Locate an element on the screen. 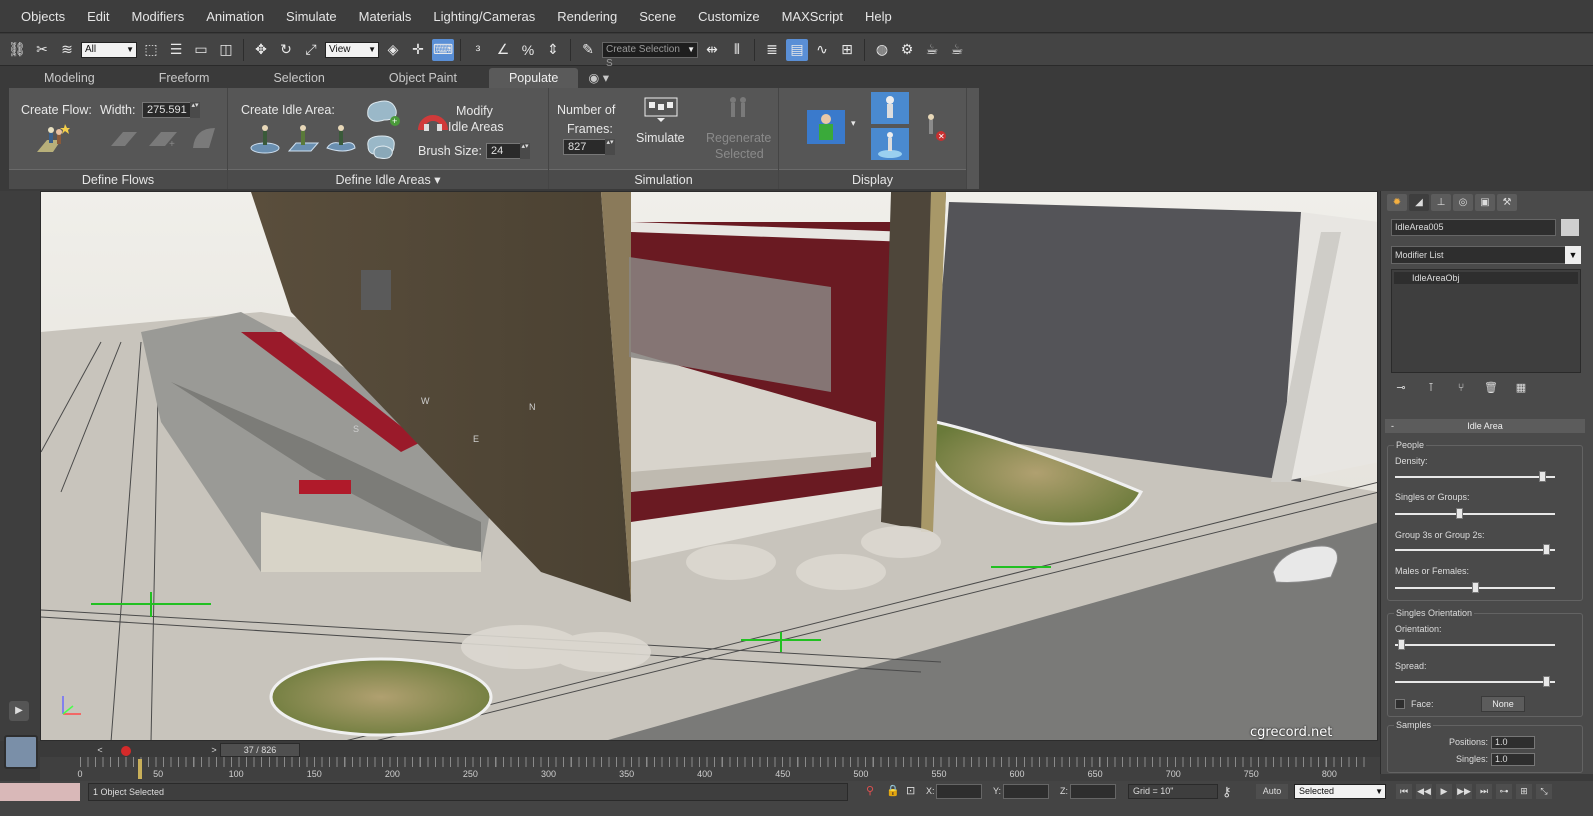  utilities-tab-icon: ⚒ is located at coordinates (1507, 202).